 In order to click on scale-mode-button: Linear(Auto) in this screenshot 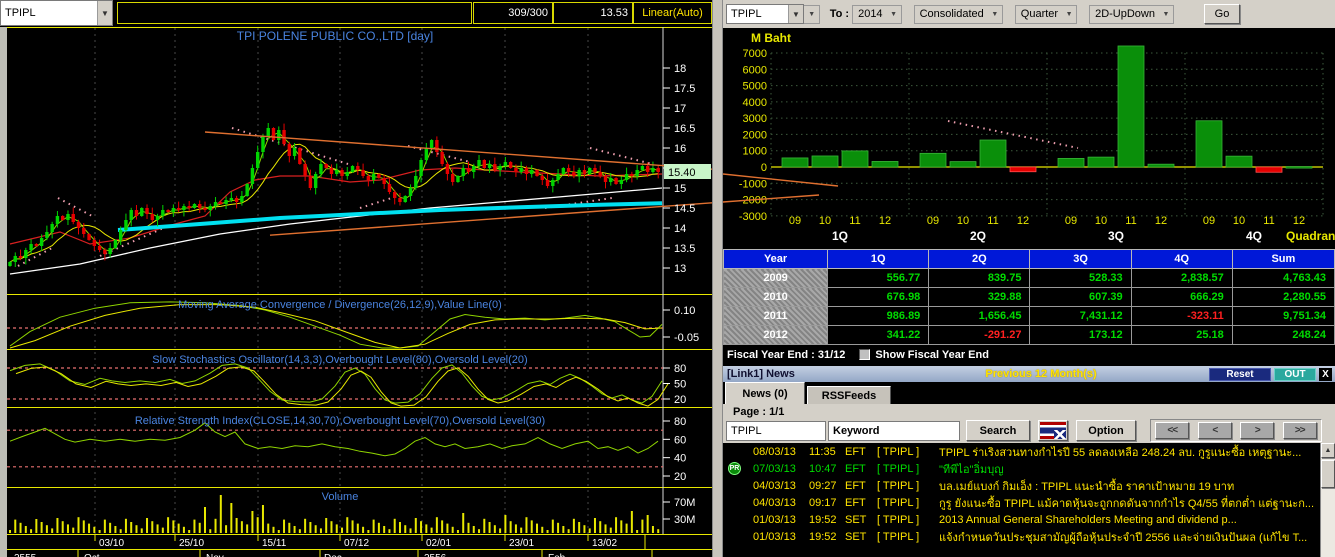, I will do `click(672, 13)`.